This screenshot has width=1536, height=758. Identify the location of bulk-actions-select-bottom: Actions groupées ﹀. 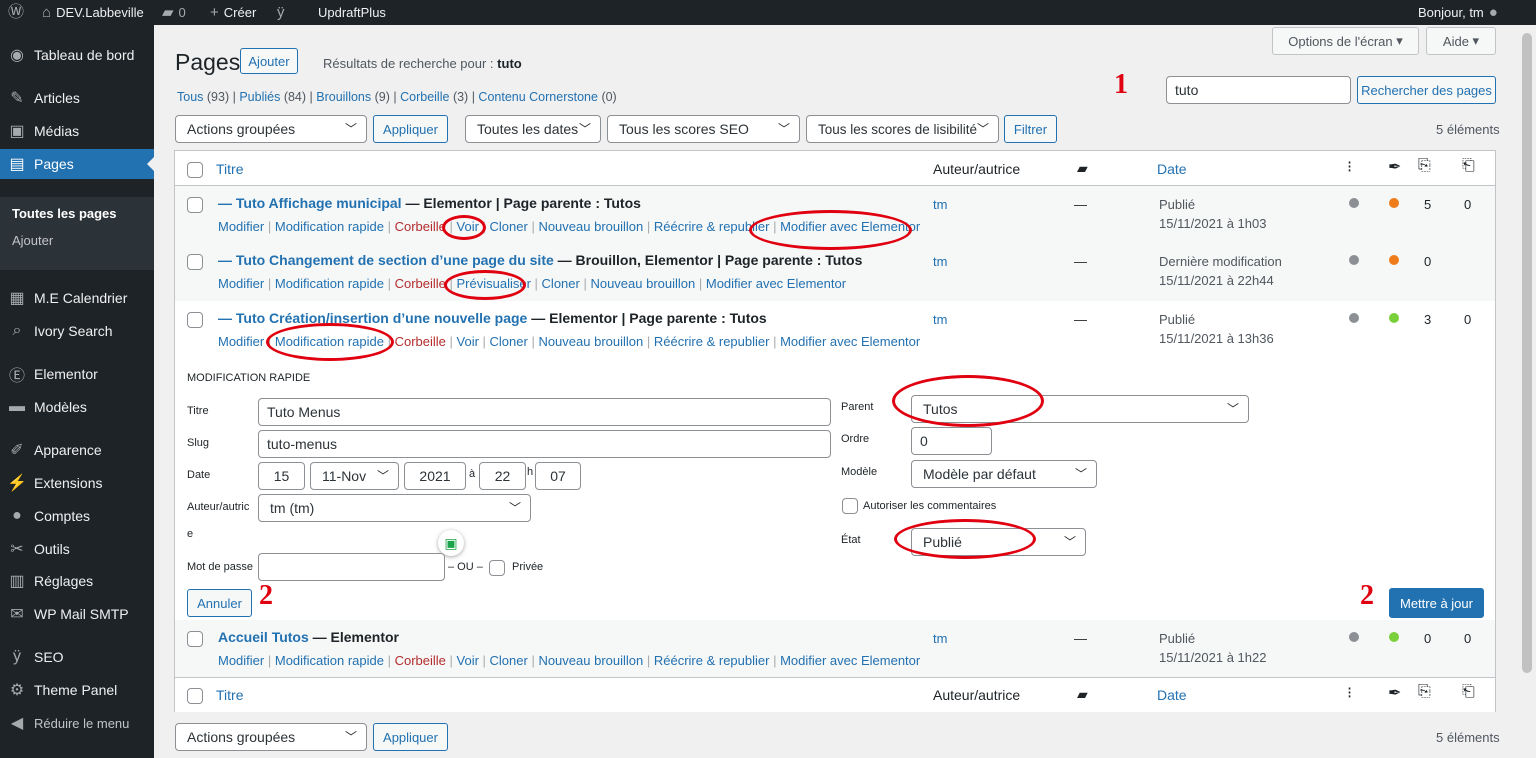
(271, 737).